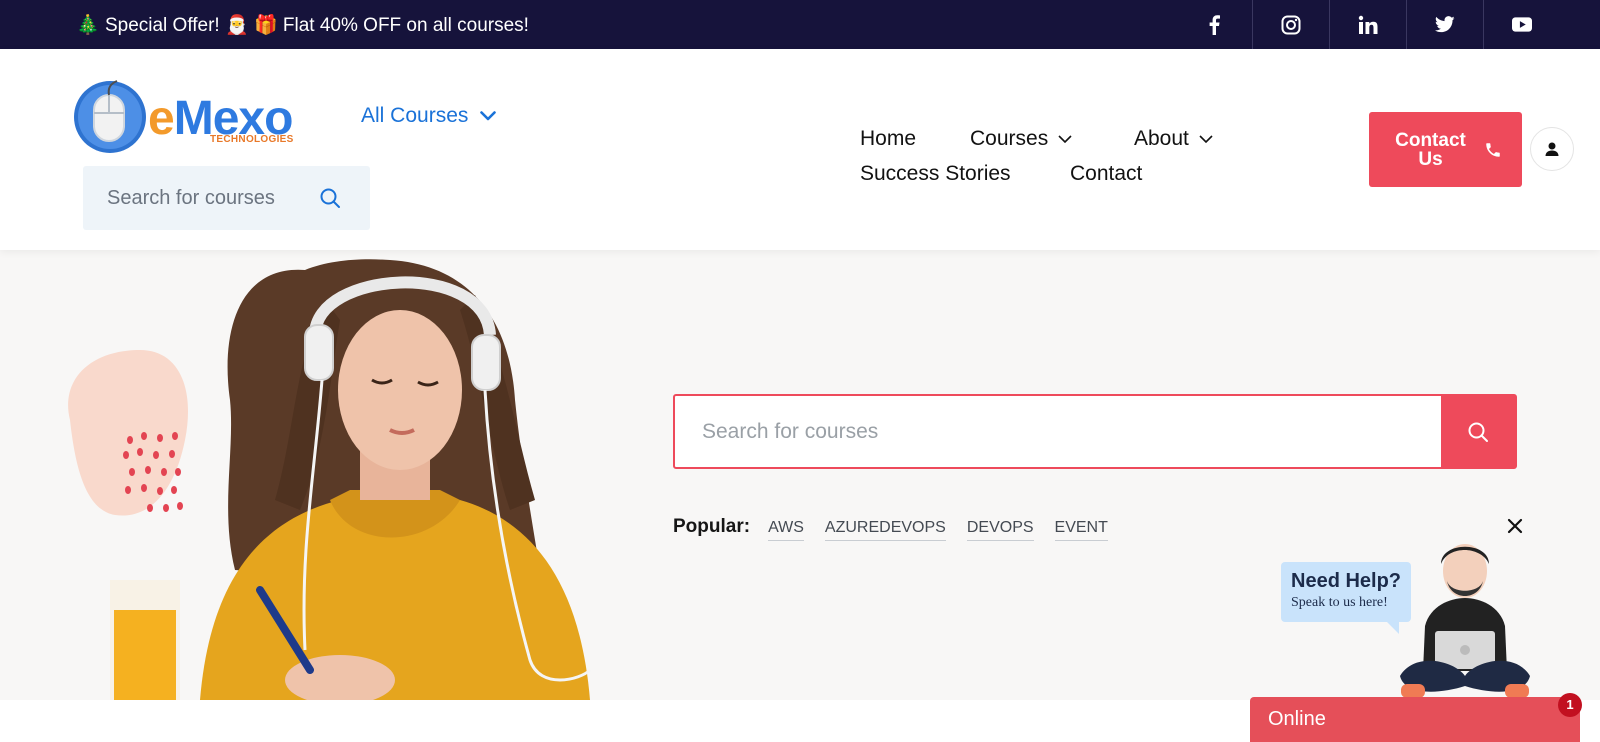  Describe the element at coordinates (88, 25) in the screenshot. I see `tree-emoji: 🎄` at that location.